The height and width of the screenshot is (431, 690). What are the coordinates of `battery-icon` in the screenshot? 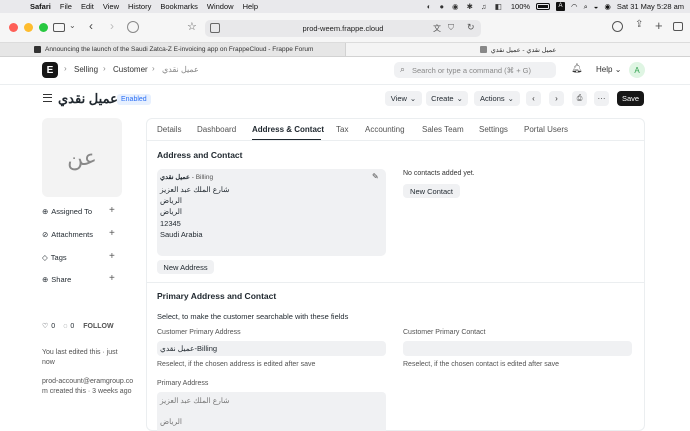 It's located at (543, 6).